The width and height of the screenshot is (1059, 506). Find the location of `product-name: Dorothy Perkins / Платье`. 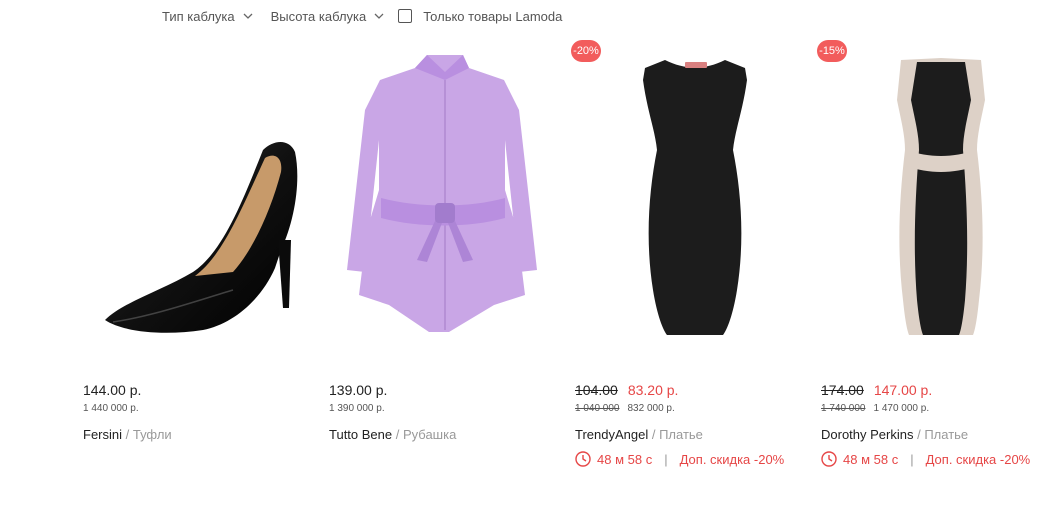

product-name: Dorothy Perkins / Платье is located at coordinates (894, 434).